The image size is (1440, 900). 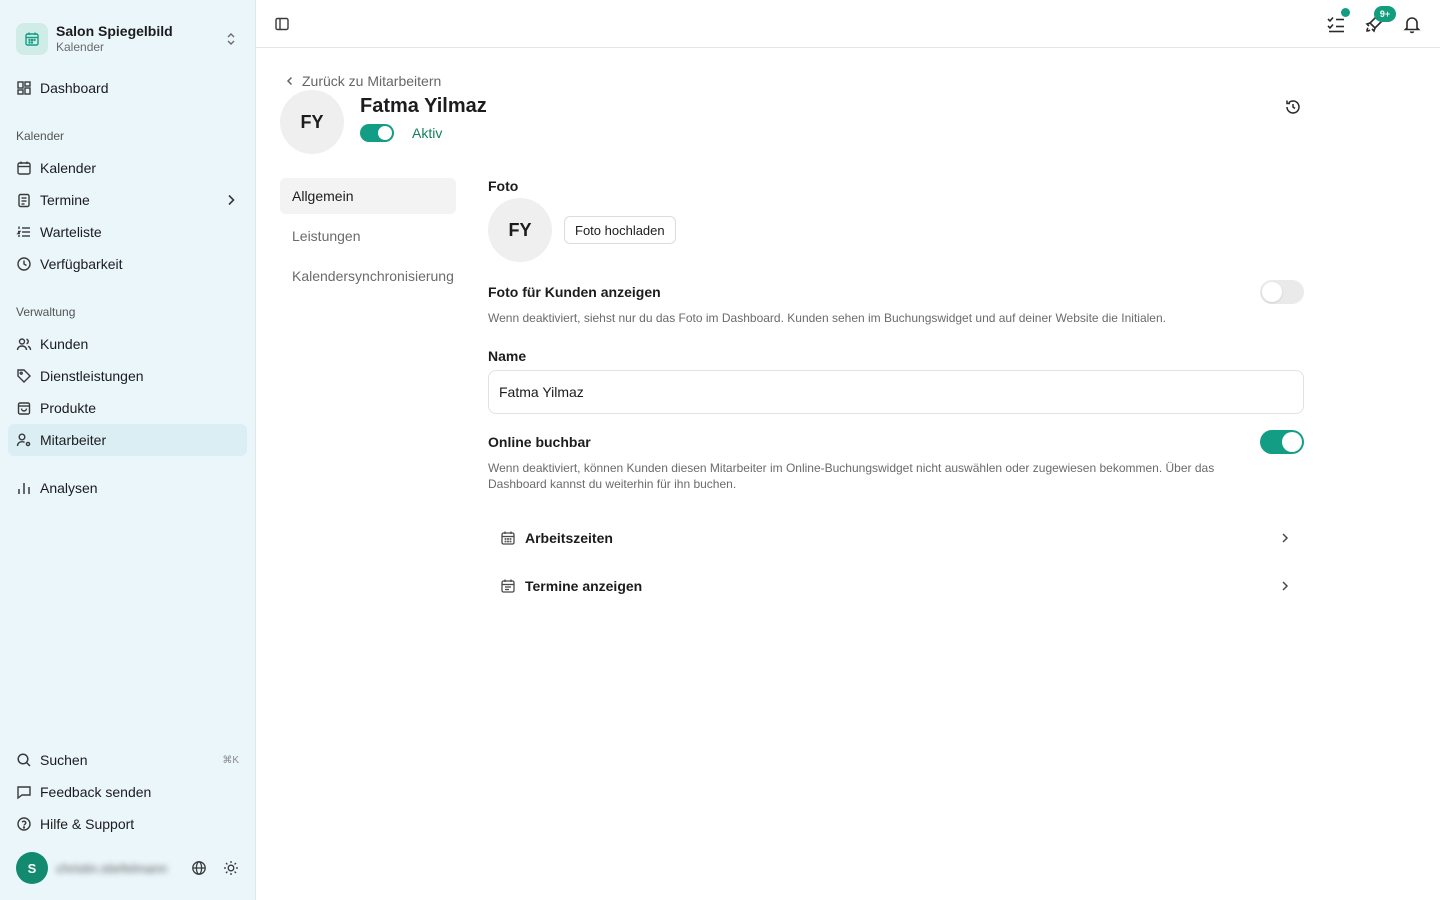 I want to click on sidebar-item-label: Warteliste, so click(x=71, y=232).